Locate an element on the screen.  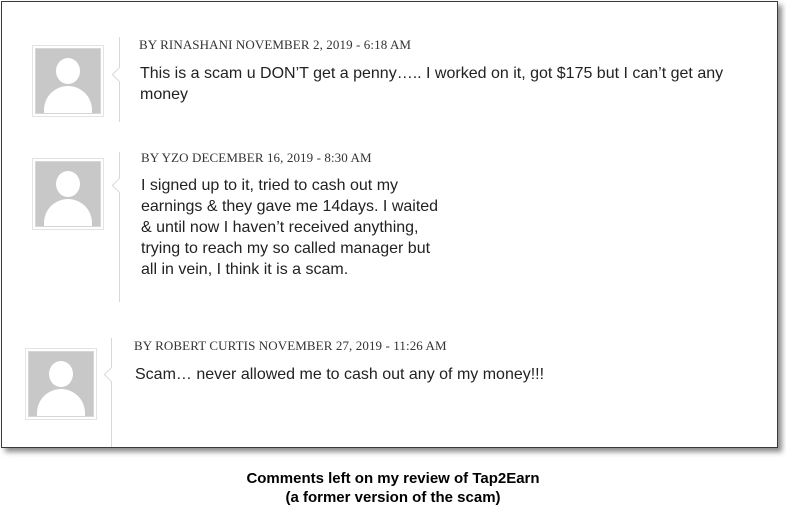
comment-author-date: BY YZO DECEMBER 16, 2019 - 8:30 AM is located at coordinates (256, 157).